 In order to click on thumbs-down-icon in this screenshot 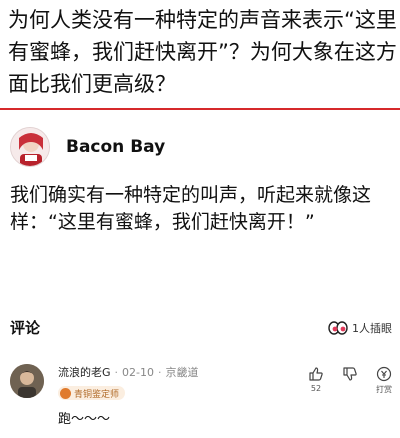, I will do `click(350, 374)`.